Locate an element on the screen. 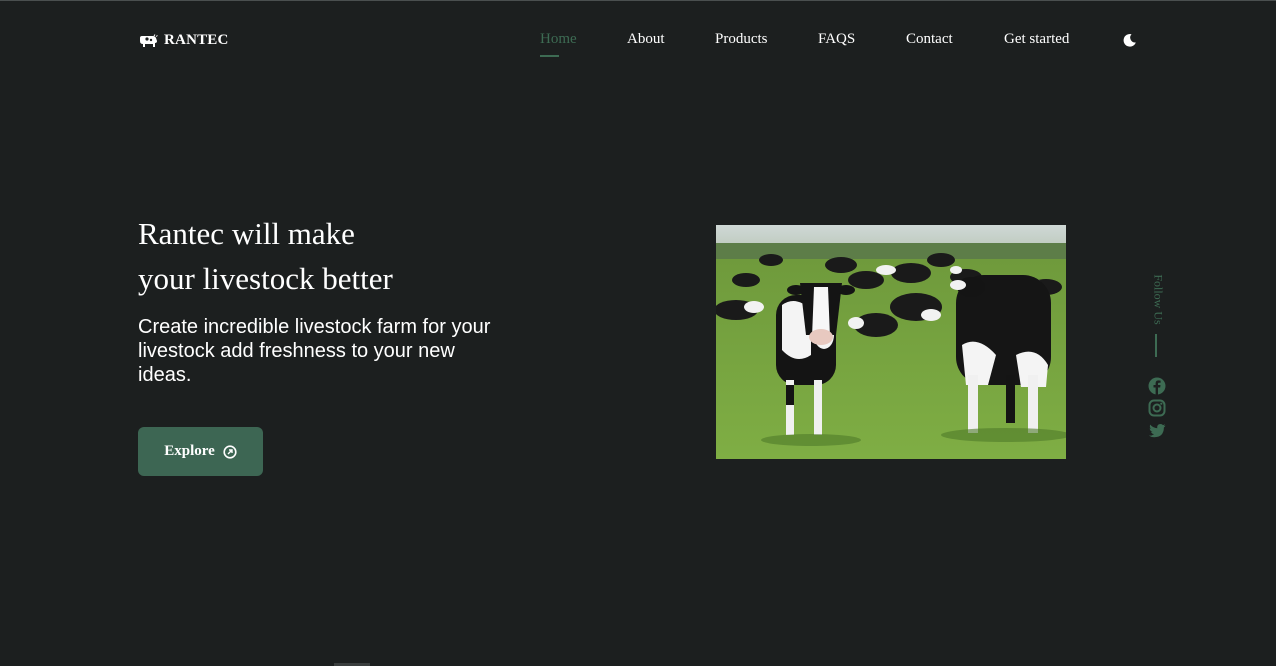 This screenshot has height=666, width=1276. explore-button: Explore is located at coordinates (200, 451).